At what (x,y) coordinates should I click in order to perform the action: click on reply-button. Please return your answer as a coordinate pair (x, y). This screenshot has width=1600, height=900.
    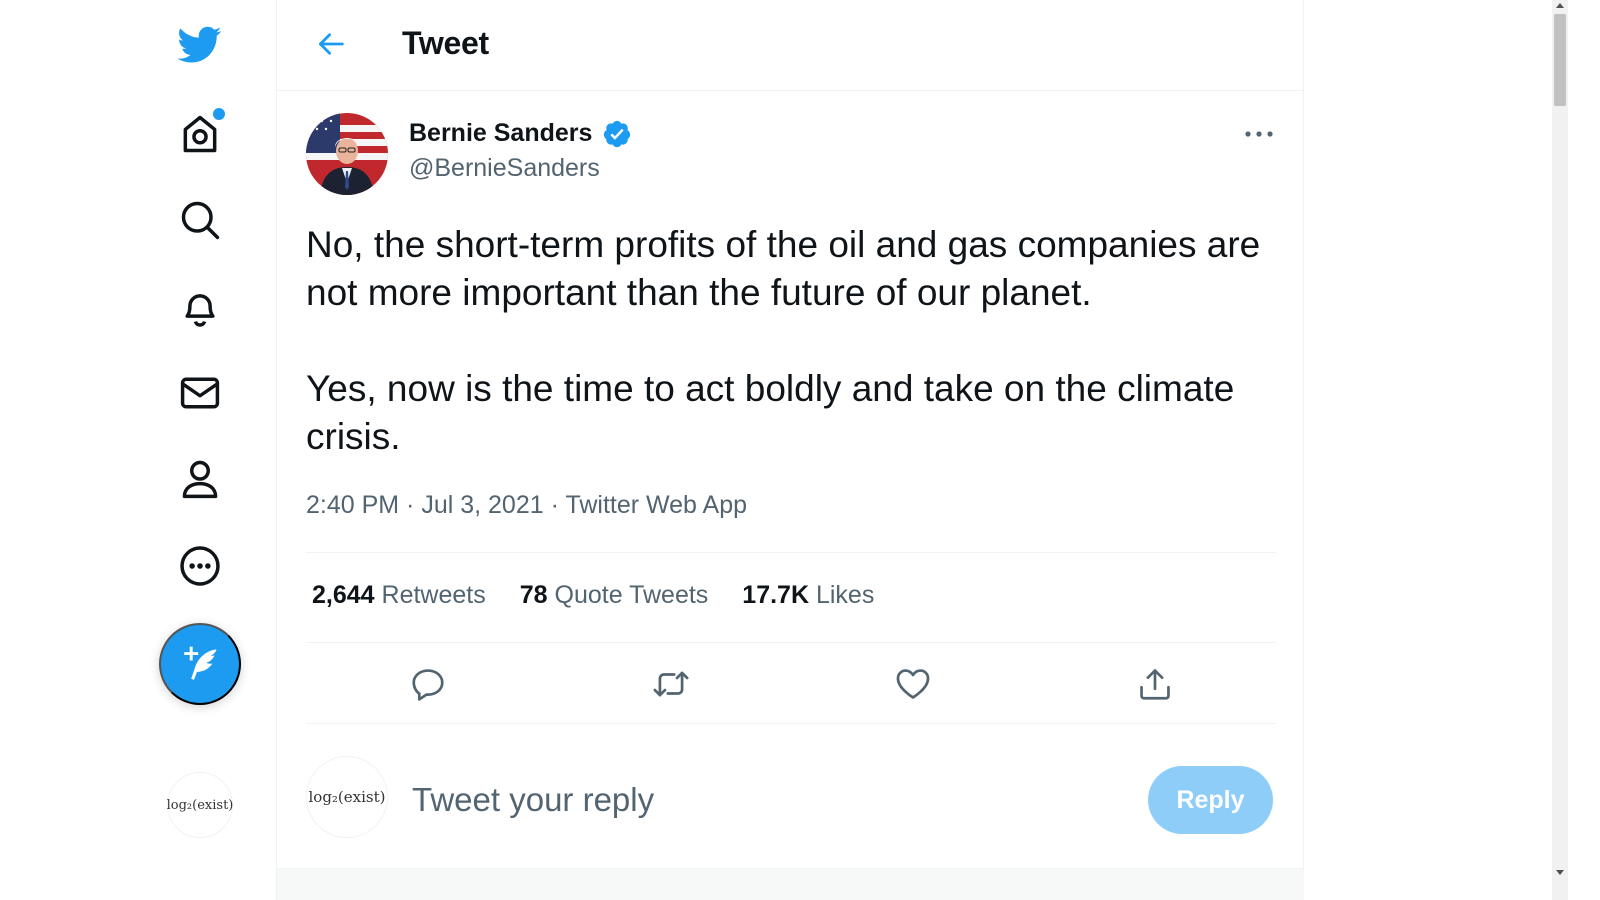
    Looking at the image, I should click on (428, 684).